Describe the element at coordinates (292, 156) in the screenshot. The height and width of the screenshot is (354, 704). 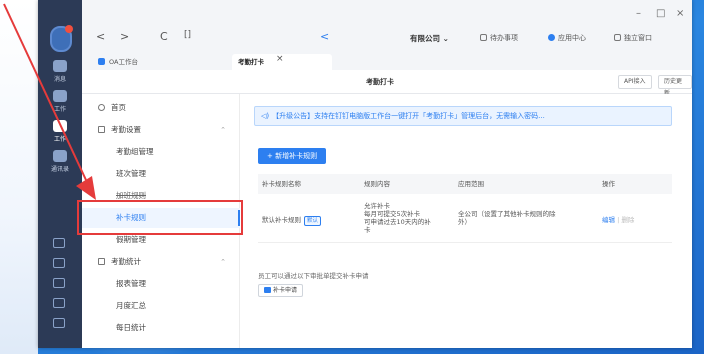
I see `add-makeup-rule-button: + 新增补卡规则` at that location.